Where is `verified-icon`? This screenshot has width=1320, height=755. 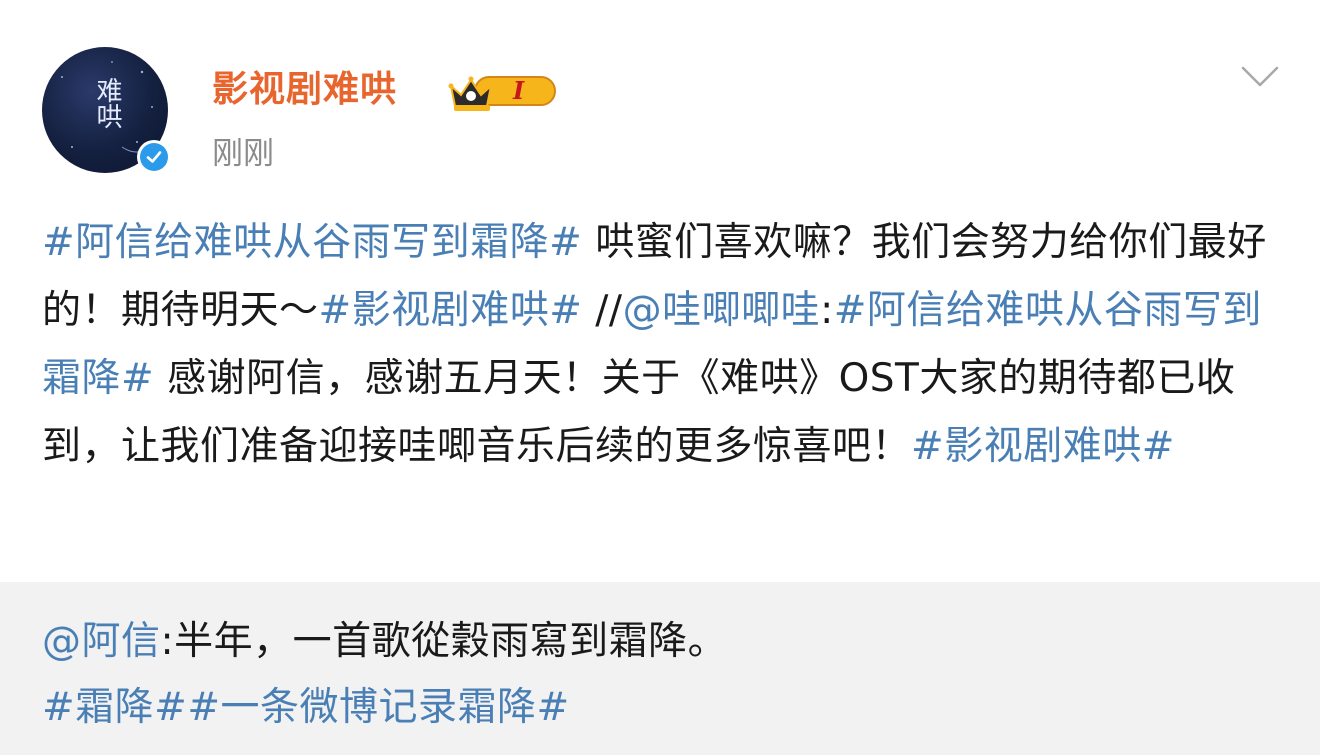
verified-icon is located at coordinates (154, 157).